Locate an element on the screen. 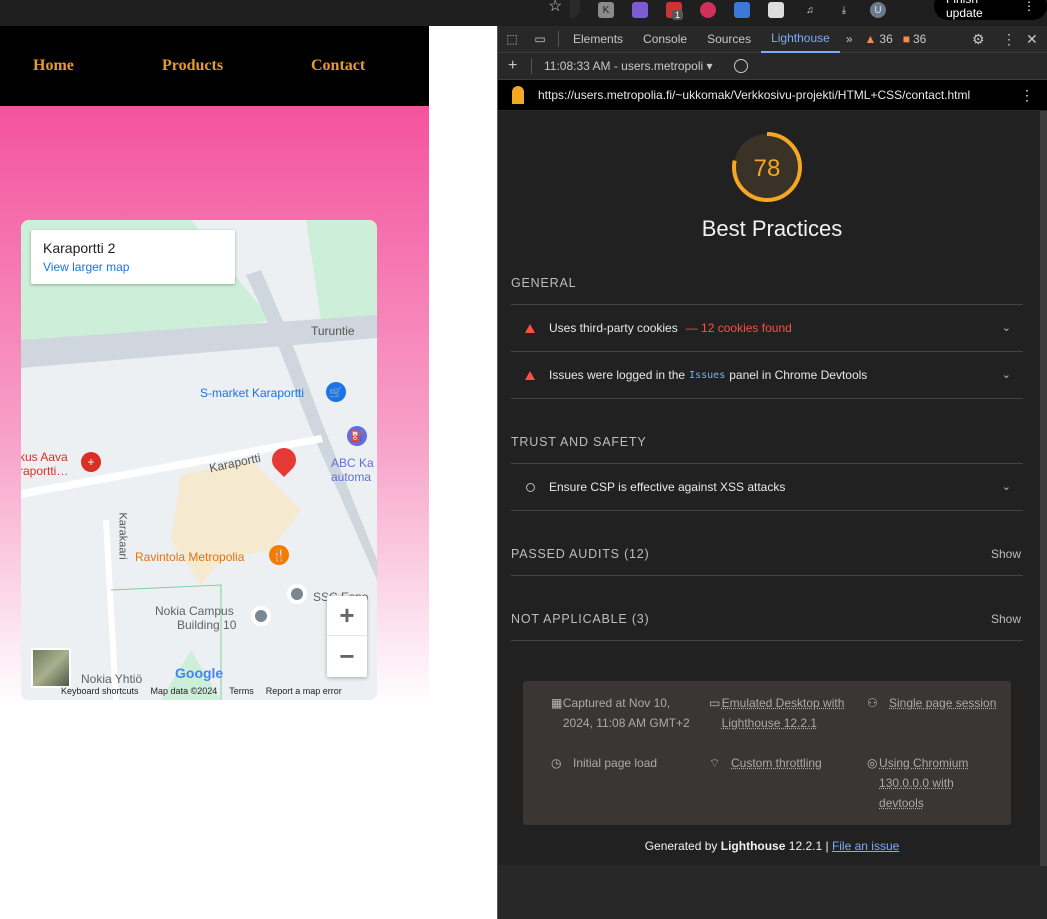 The width and height of the screenshot is (1047, 919). media-icon: ♫ is located at coordinates (810, 10).